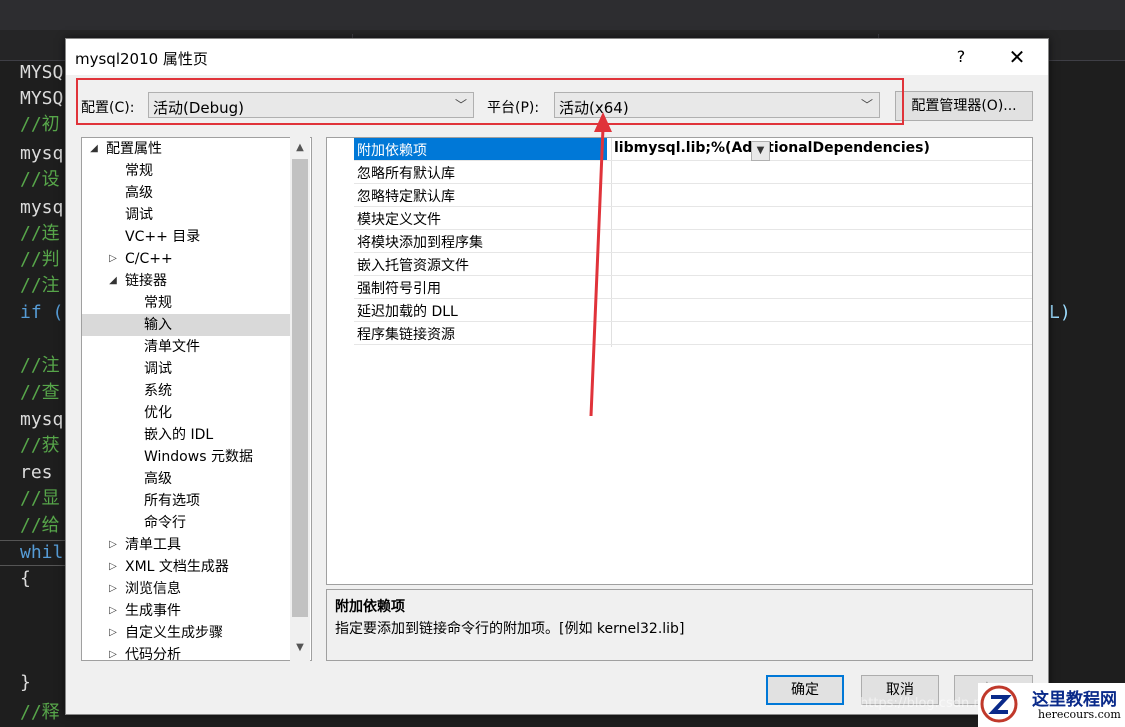  Describe the element at coordinates (399, 220) in the screenshot. I see `property-name: 模块定义文件` at that location.